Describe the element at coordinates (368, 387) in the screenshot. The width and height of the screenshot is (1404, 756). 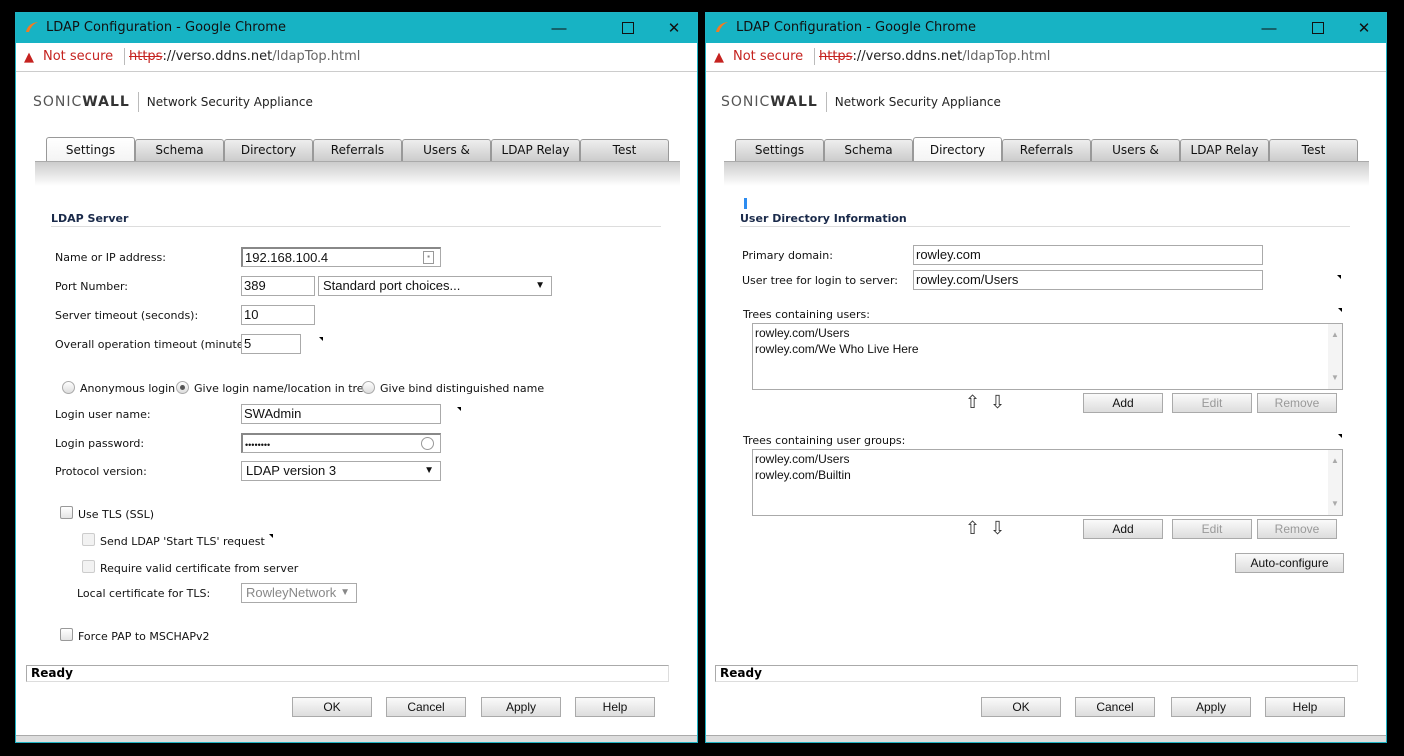
I see `radio-bind-dn` at that location.